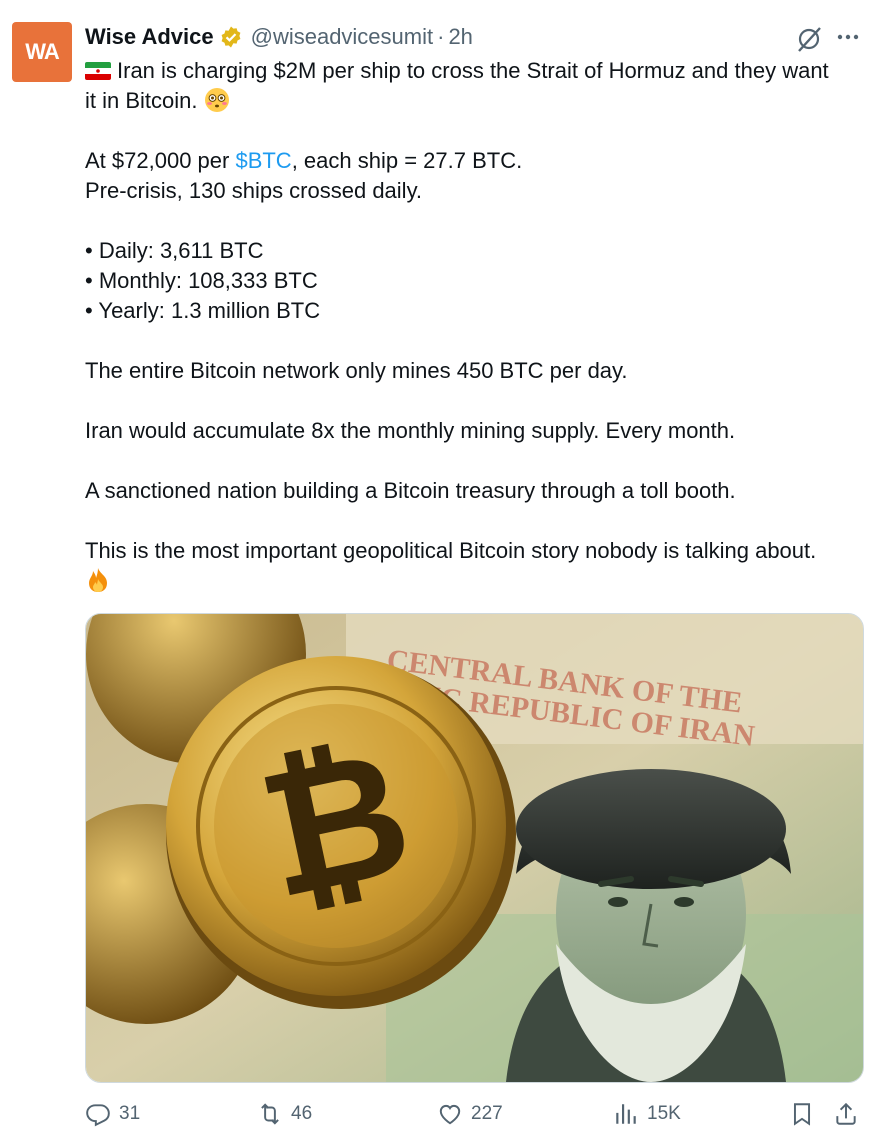  I want to click on avatar: WA, so click(42, 52).